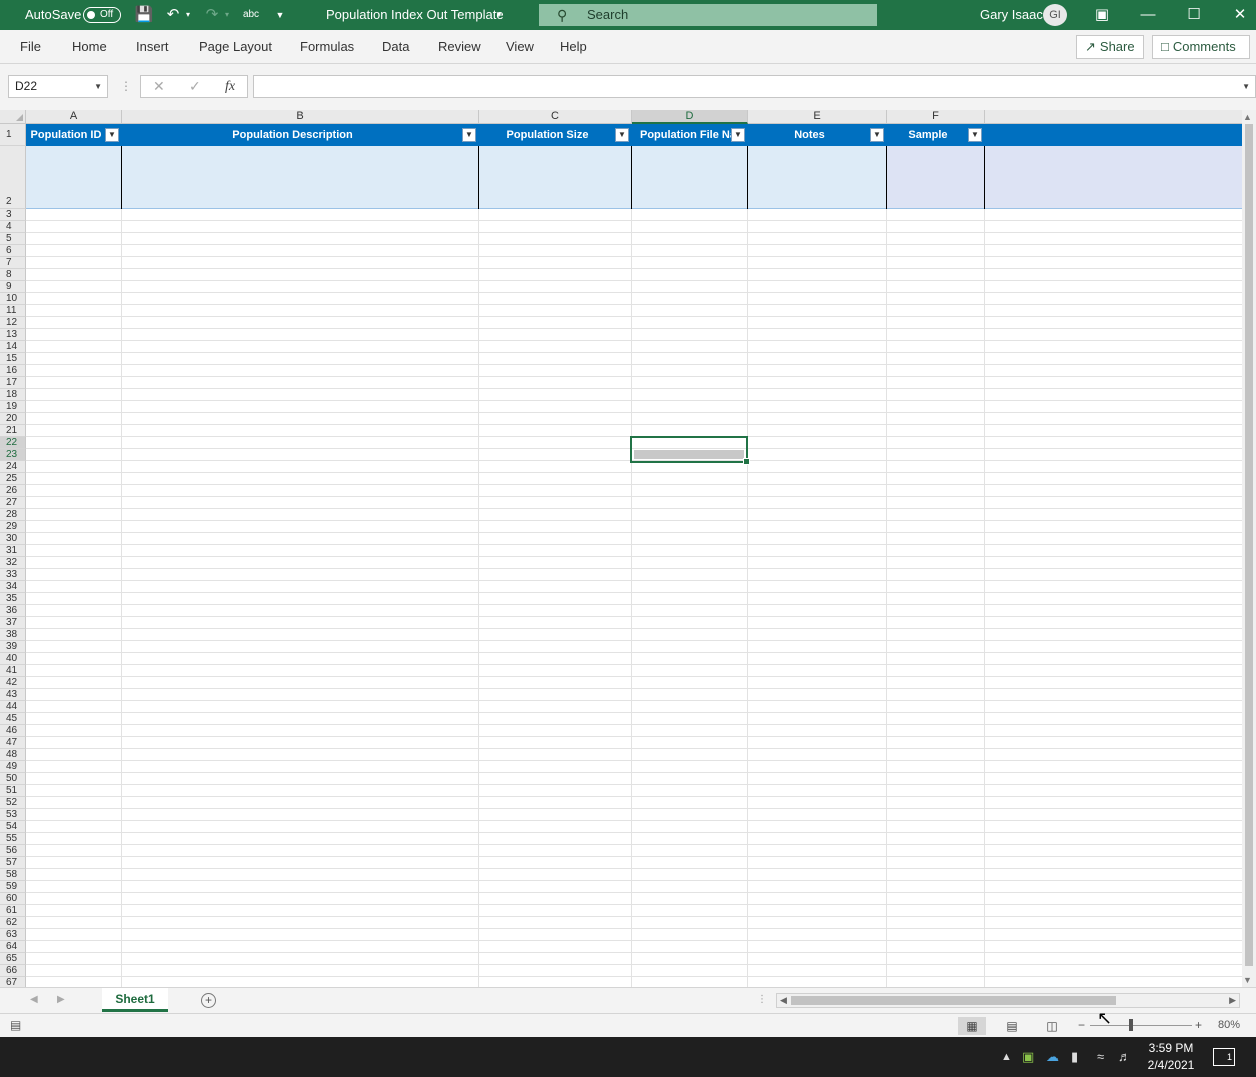  What do you see at coordinates (13, 695) in the screenshot?
I see `row-header: 43` at bounding box center [13, 695].